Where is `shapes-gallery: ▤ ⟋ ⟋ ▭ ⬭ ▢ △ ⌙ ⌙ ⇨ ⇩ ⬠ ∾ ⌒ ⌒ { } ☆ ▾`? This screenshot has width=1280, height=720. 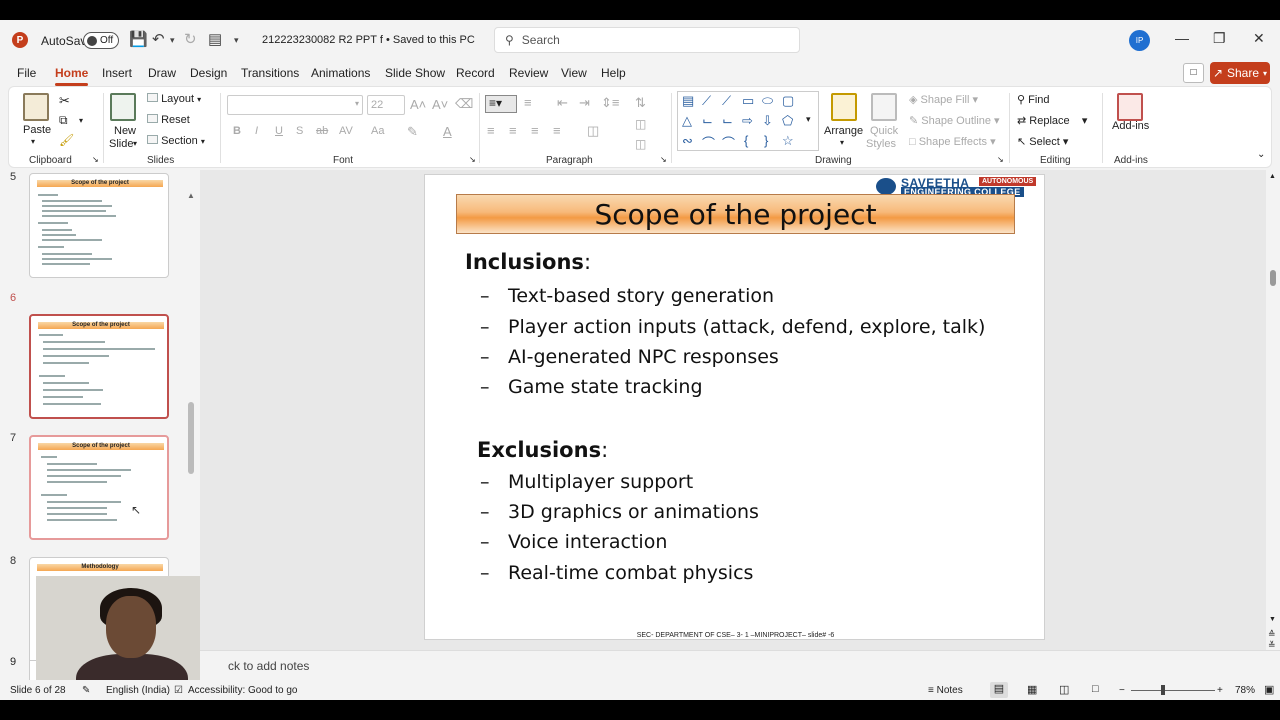
shapes-gallery: ▤ ⟋ ⟋ ▭ ⬭ ▢ △ ⌙ ⌙ ⇨ ⇩ ⬠ ∾ ⌒ ⌒ { } ☆ ▾ is located at coordinates (748, 121).